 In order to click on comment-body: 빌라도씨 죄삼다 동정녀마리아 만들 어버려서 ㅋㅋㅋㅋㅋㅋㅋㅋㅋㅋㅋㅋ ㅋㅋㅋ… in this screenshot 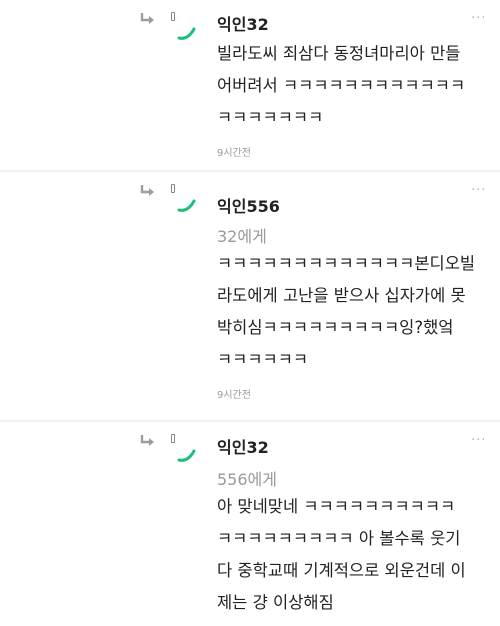, I will do `click(341, 85)`.